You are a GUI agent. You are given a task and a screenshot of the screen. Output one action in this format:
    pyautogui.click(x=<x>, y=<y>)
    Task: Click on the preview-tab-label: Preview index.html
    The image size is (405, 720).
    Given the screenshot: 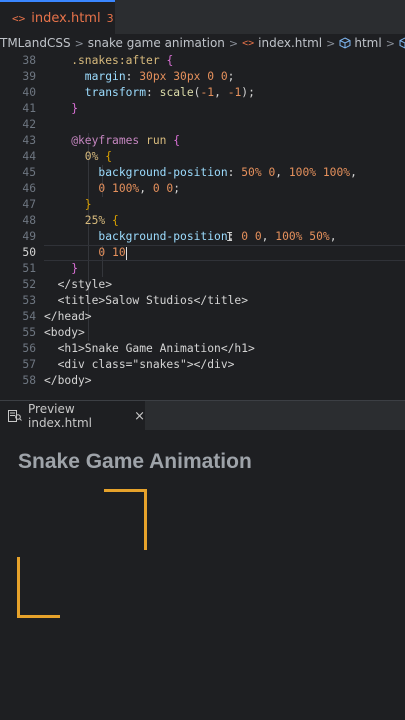 What is the action you would take?
    pyautogui.click(x=60, y=416)
    